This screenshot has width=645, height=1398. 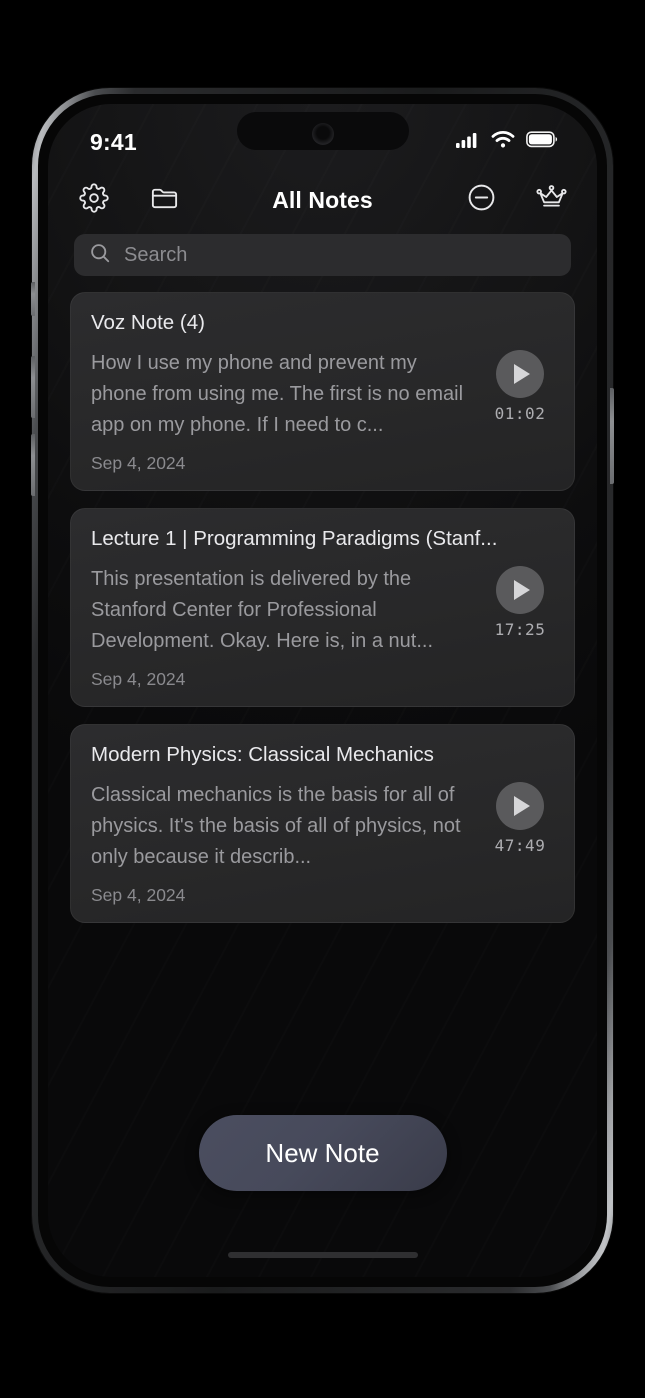 I want to click on note-title: Voz Note (4), so click(x=148, y=322).